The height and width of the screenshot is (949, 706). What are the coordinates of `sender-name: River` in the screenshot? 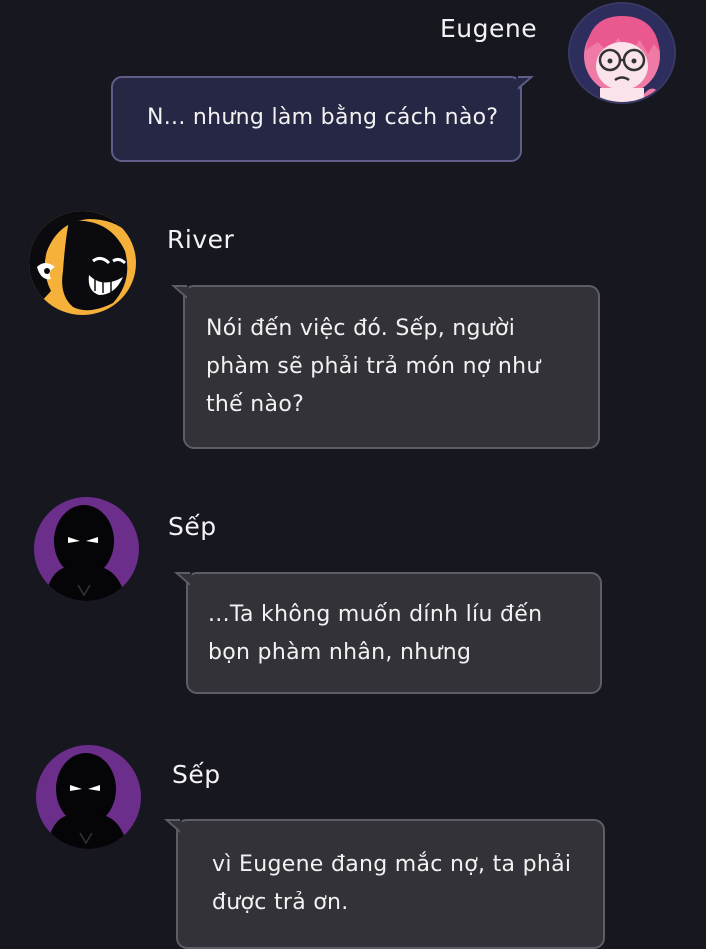 It's located at (201, 239).